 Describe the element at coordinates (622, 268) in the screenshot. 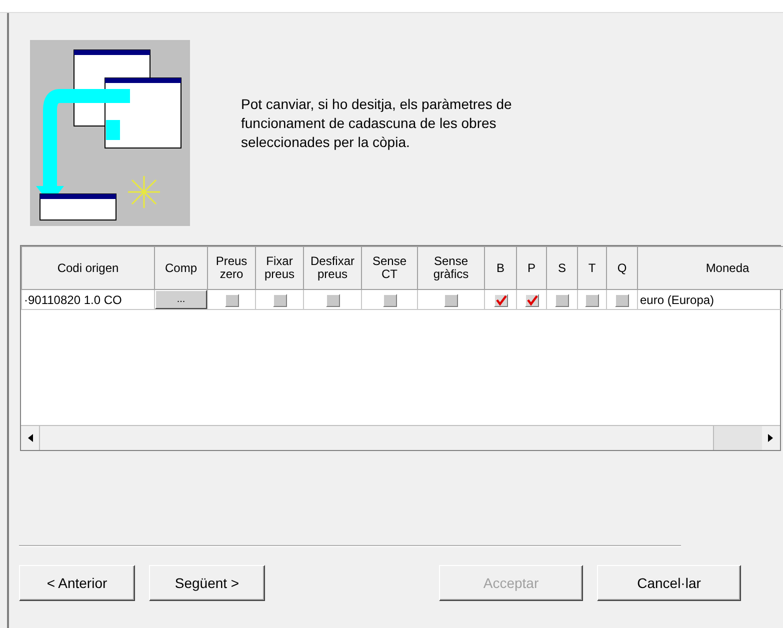

I see `column-header: Q` at that location.